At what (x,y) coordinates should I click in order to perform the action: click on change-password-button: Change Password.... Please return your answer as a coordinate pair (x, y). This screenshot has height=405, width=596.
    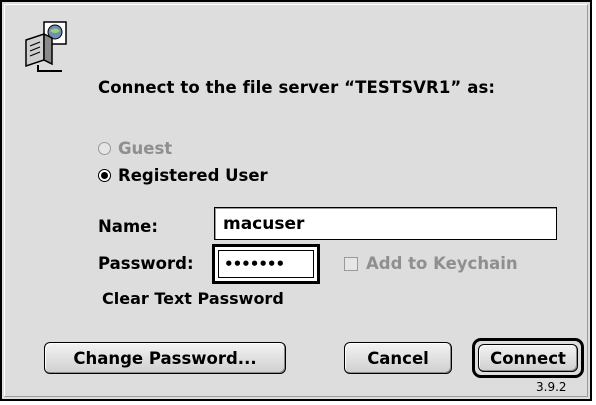
    Looking at the image, I should click on (165, 358).